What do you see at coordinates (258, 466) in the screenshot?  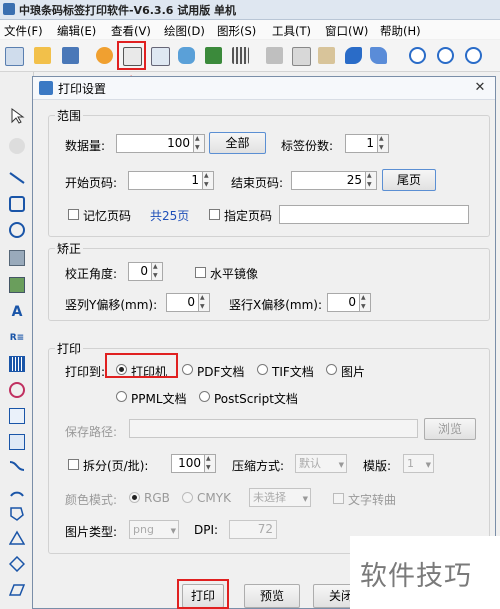 I see `compress-label: 压缩方式:` at bounding box center [258, 466].